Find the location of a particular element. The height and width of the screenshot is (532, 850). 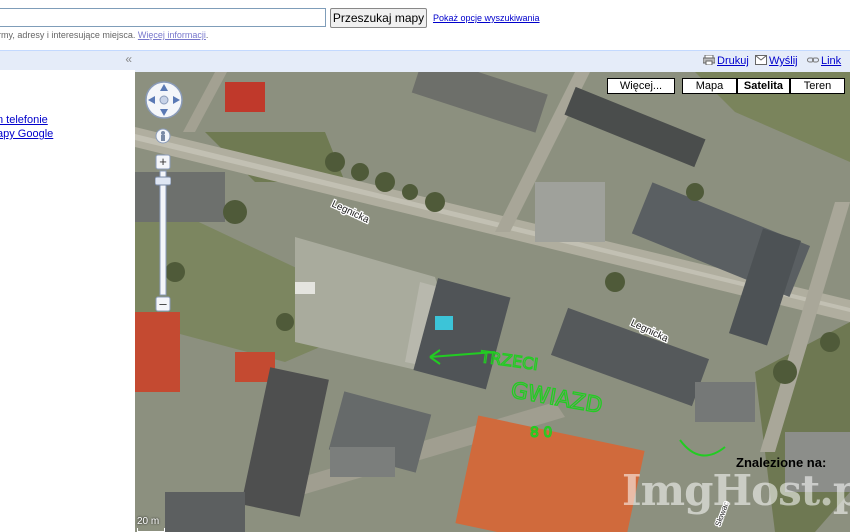

search-hint-text: rmy, adresy i interesujące miejsca. is located at coordinates (68, 35).